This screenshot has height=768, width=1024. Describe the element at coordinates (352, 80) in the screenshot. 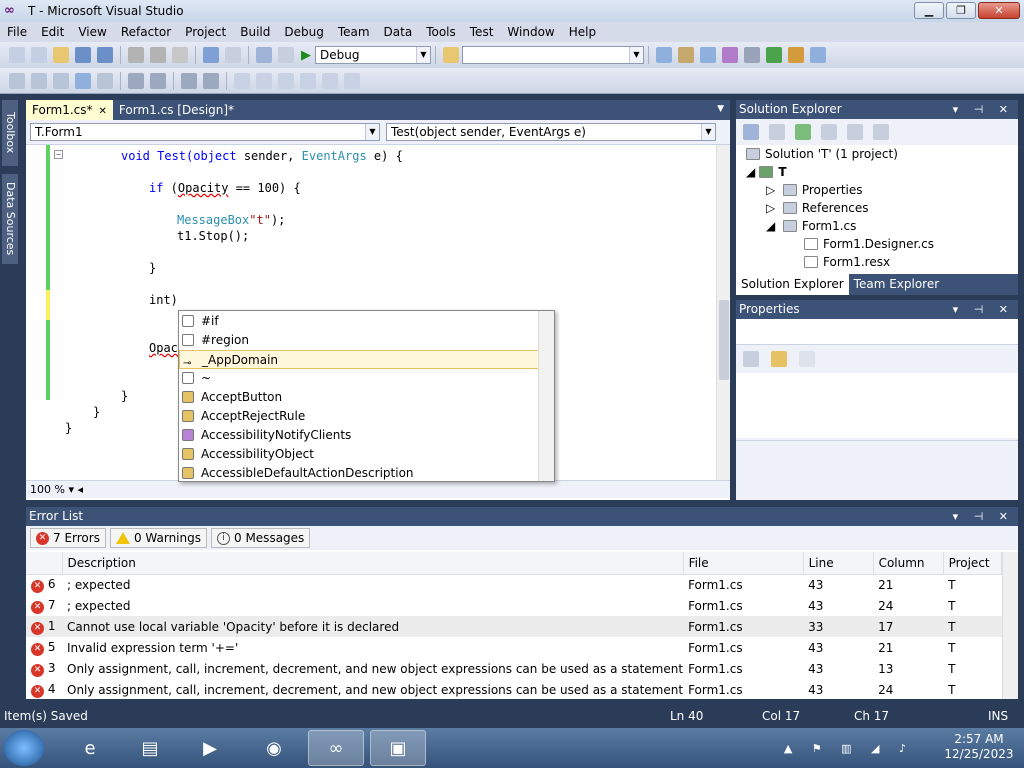

I see `clear-bookmarks-icon` at that location.